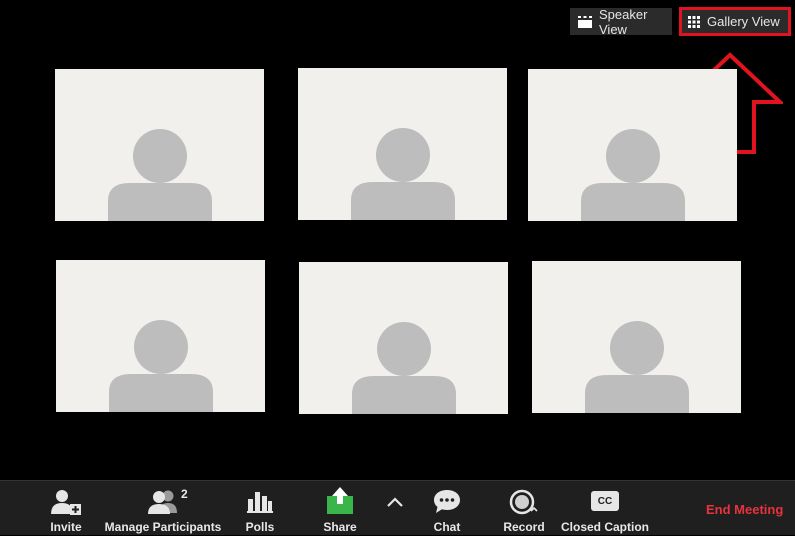 The width and height of the screenshot is (795, 536). What do you see at coordinates (66, 527) in the screenshot?
I see `invite-label: Invite` at bounding box center [66, 527].